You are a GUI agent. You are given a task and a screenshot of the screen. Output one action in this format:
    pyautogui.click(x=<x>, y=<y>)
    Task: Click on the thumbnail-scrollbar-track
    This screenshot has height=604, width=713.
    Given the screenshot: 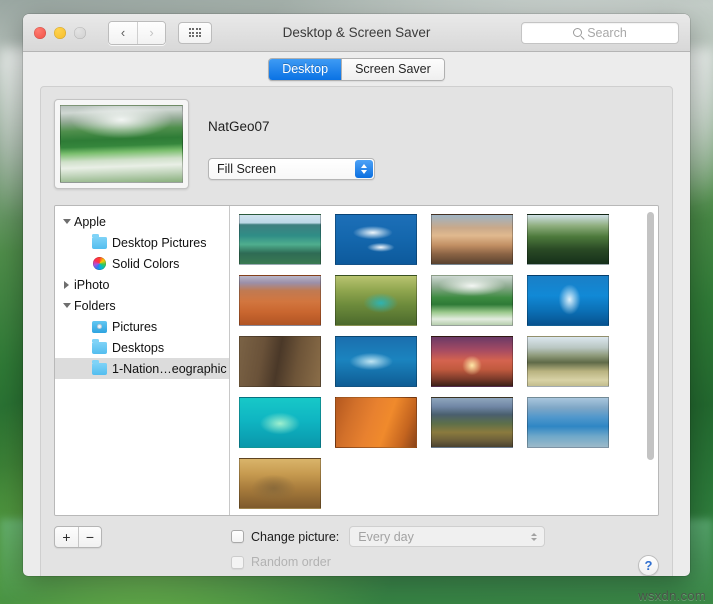 What is the action you would take?
    pyautogui.click(x=650, y=360)
    